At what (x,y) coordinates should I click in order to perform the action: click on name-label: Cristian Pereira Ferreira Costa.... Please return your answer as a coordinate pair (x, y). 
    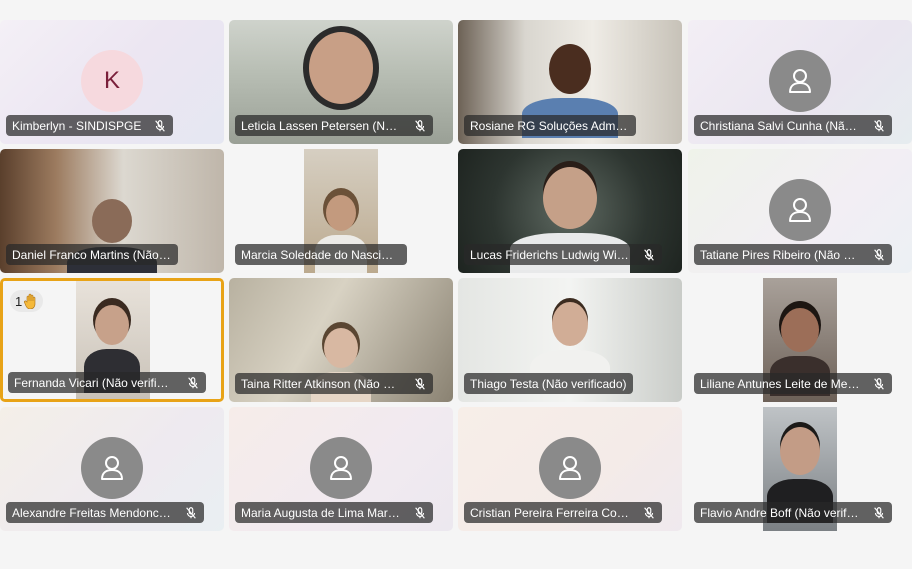
    Looking at the image, I should click on (563, 512).